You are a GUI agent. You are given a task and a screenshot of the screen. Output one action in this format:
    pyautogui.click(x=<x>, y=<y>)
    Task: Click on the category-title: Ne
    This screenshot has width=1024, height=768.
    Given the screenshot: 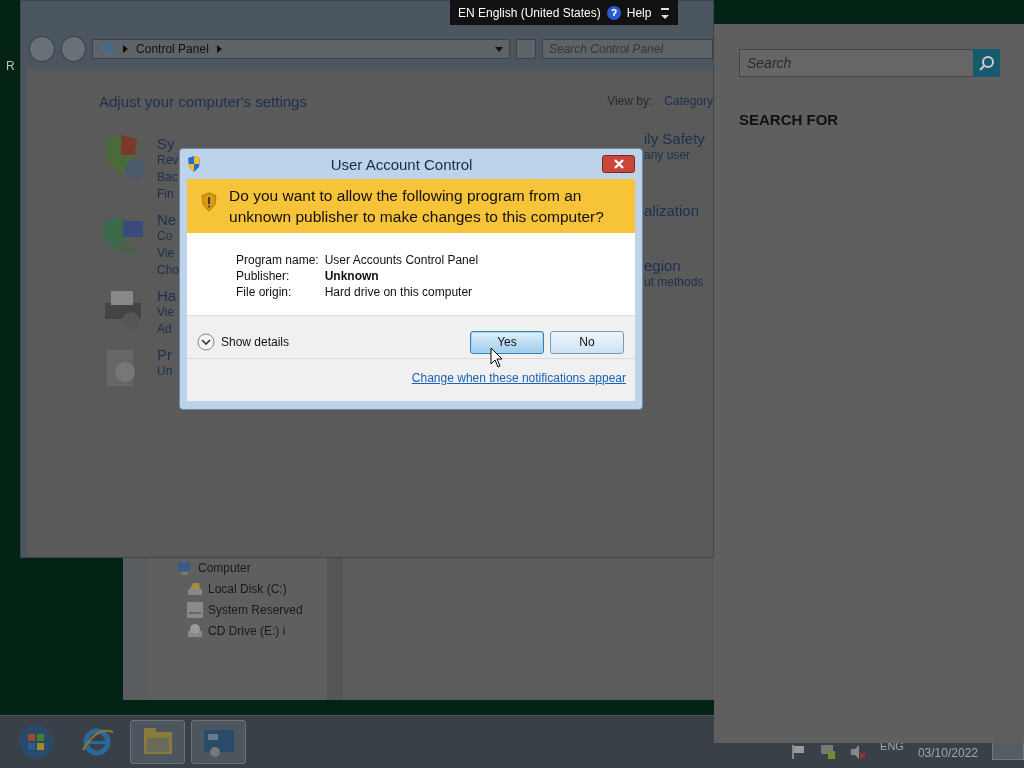 What is the action you would take?
    pyautogui.click(x=168, y=219)
    